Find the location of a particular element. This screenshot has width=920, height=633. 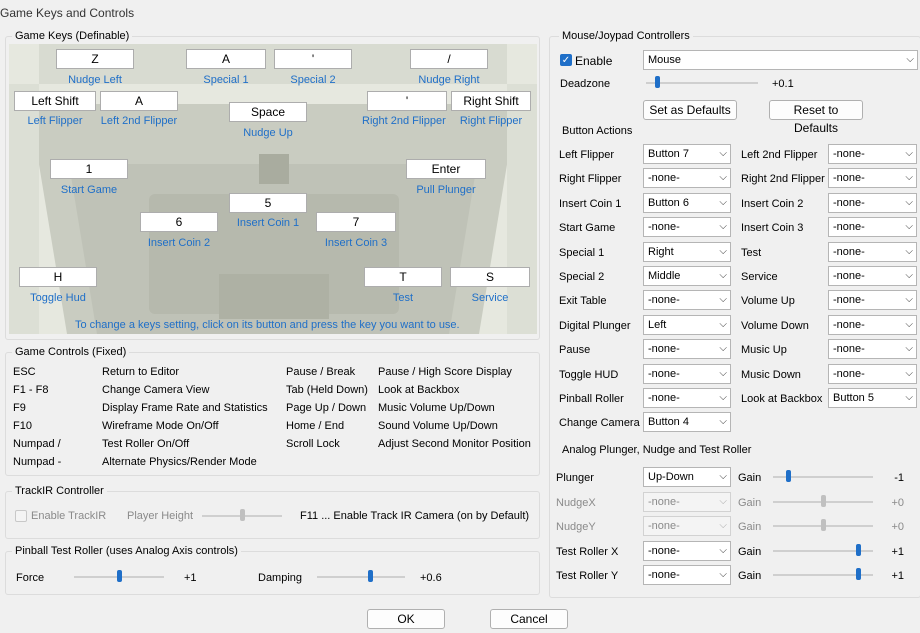

key-button: 7 is located at coordinates (356, 222).